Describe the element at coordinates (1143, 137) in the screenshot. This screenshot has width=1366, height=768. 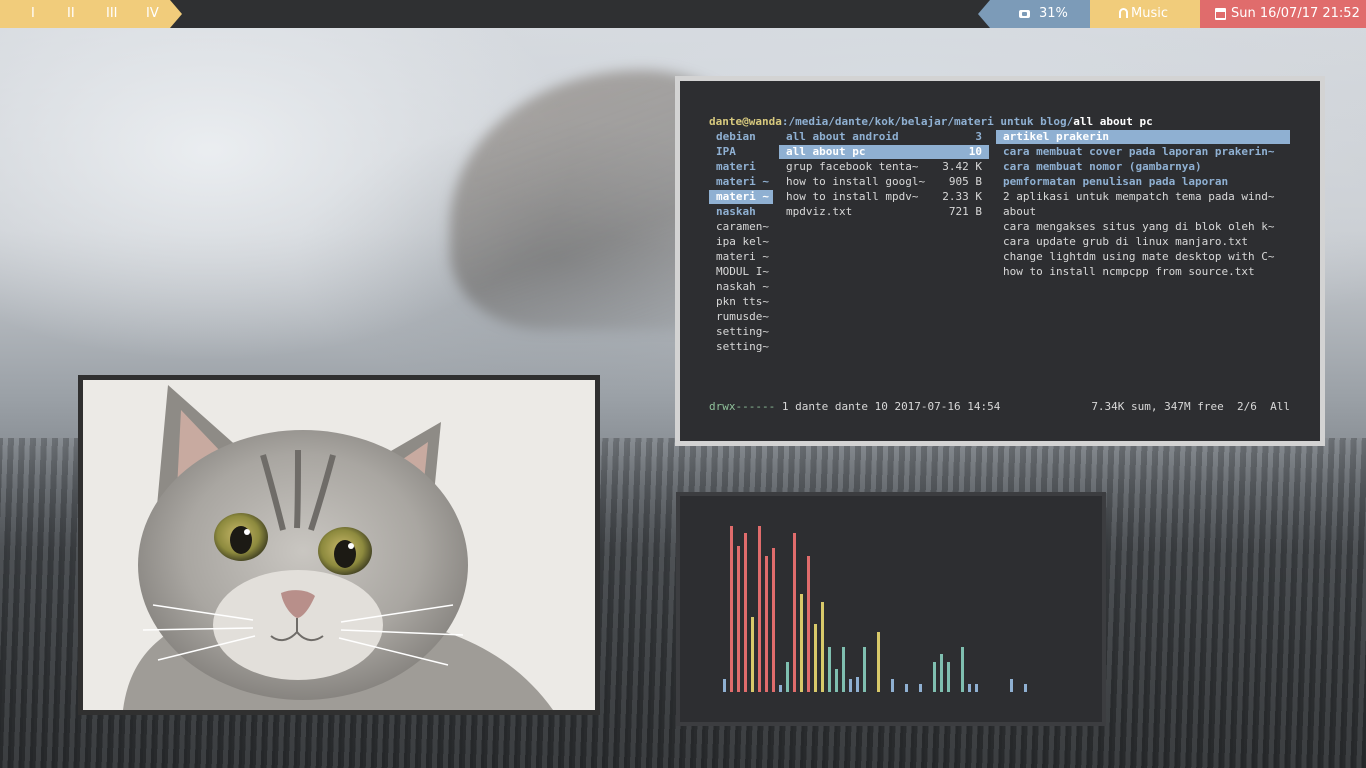
I see `preview-entry: artikel prakerin` at that location.